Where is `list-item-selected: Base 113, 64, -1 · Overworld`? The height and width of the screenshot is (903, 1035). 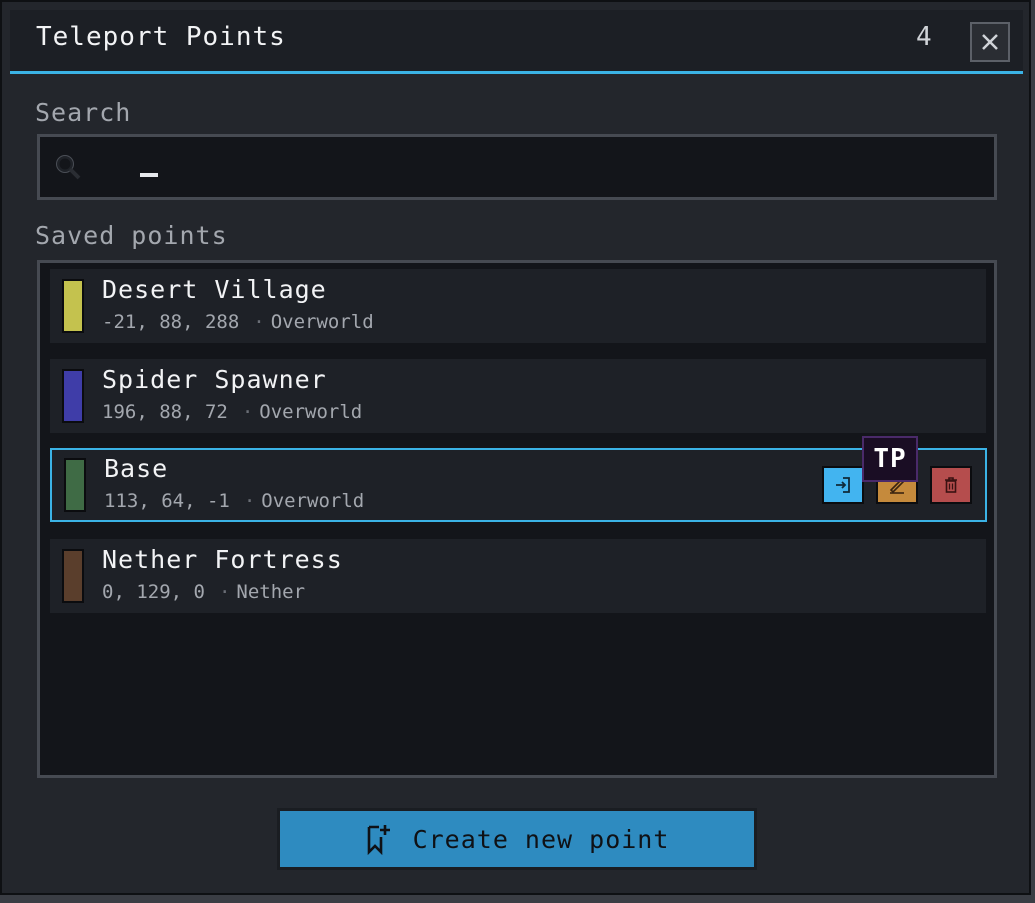
list-item-selected: Base 113, 64, -1 · Overworld is located at coordinates (518, 485).